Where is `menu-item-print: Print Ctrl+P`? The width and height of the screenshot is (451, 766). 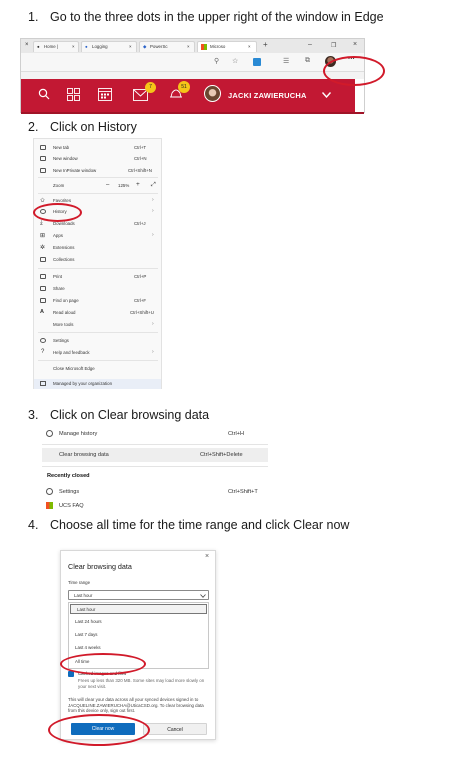 menu-item-print: Print Ctrl+P is located at coordinates (97, 277).